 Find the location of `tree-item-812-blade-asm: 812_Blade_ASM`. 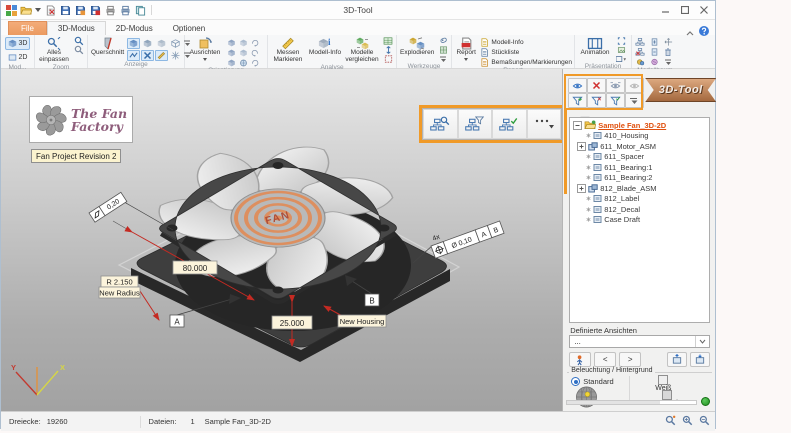

tree-item-812-blade-asm: 812_Blade_ASM is located at coordinates (641, 188).